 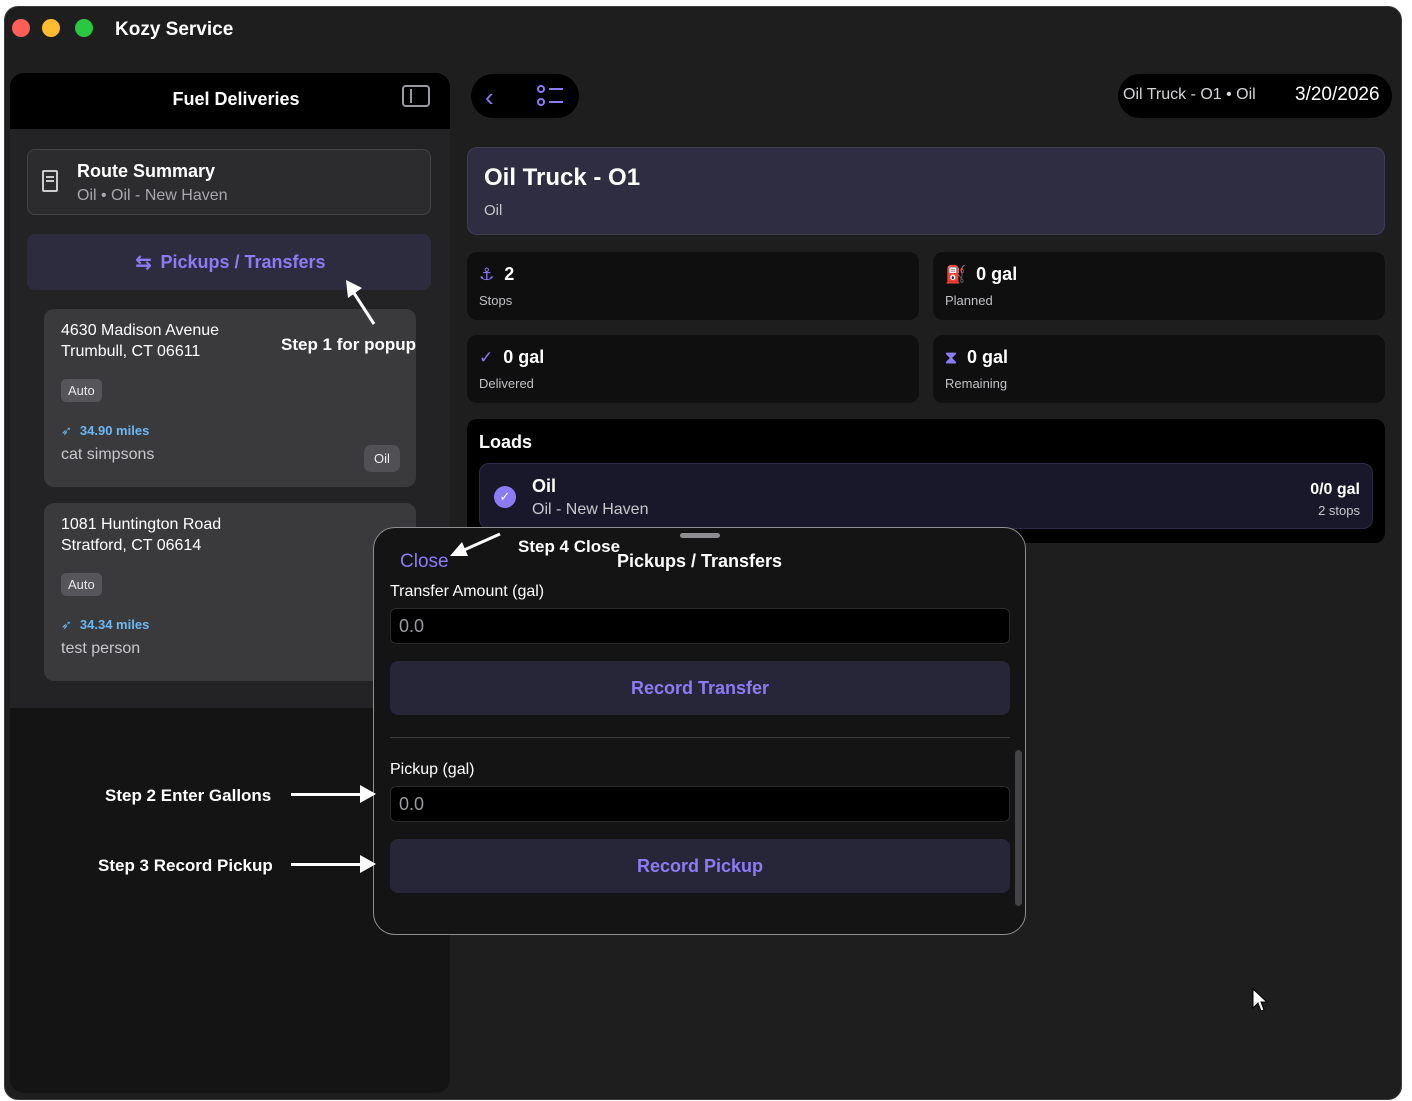 I want to click on checkmark-icon: ✓, so click(x=505, y=497).